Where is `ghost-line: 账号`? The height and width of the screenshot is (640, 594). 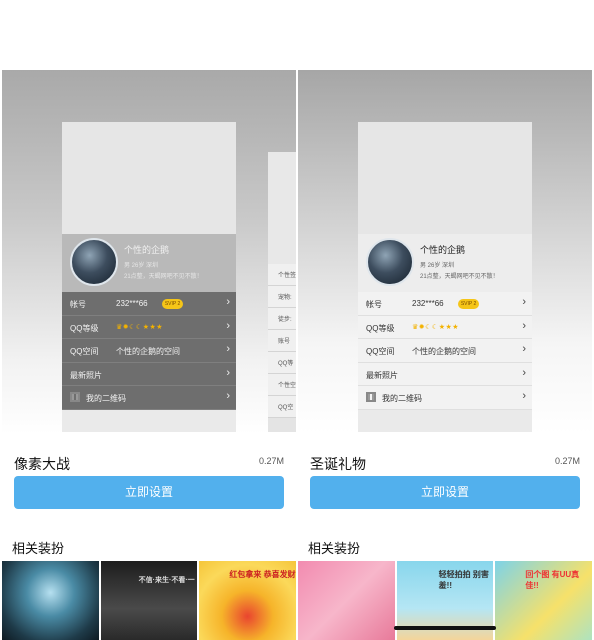
ghost-line: 账号 is located at coordinates (282, 341).